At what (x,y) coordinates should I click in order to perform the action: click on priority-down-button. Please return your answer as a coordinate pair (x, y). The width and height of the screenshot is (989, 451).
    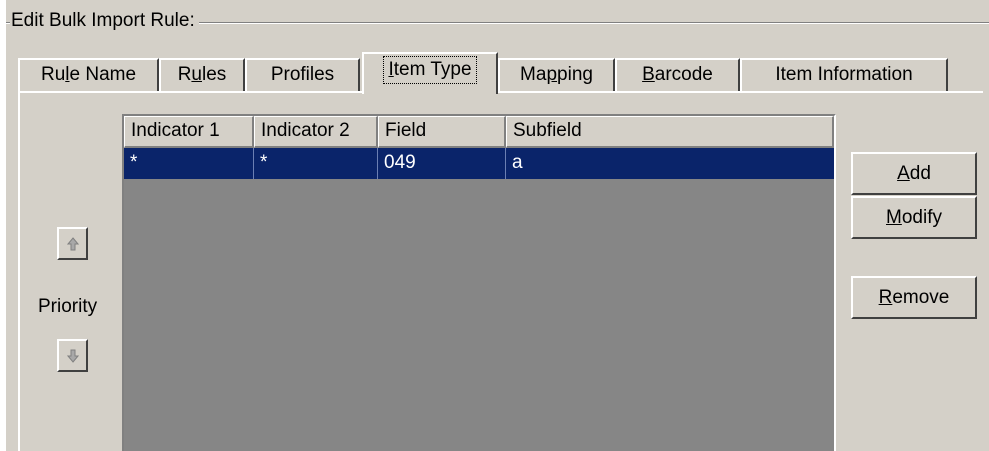
    Looking at the image, I should click on (72, 355).